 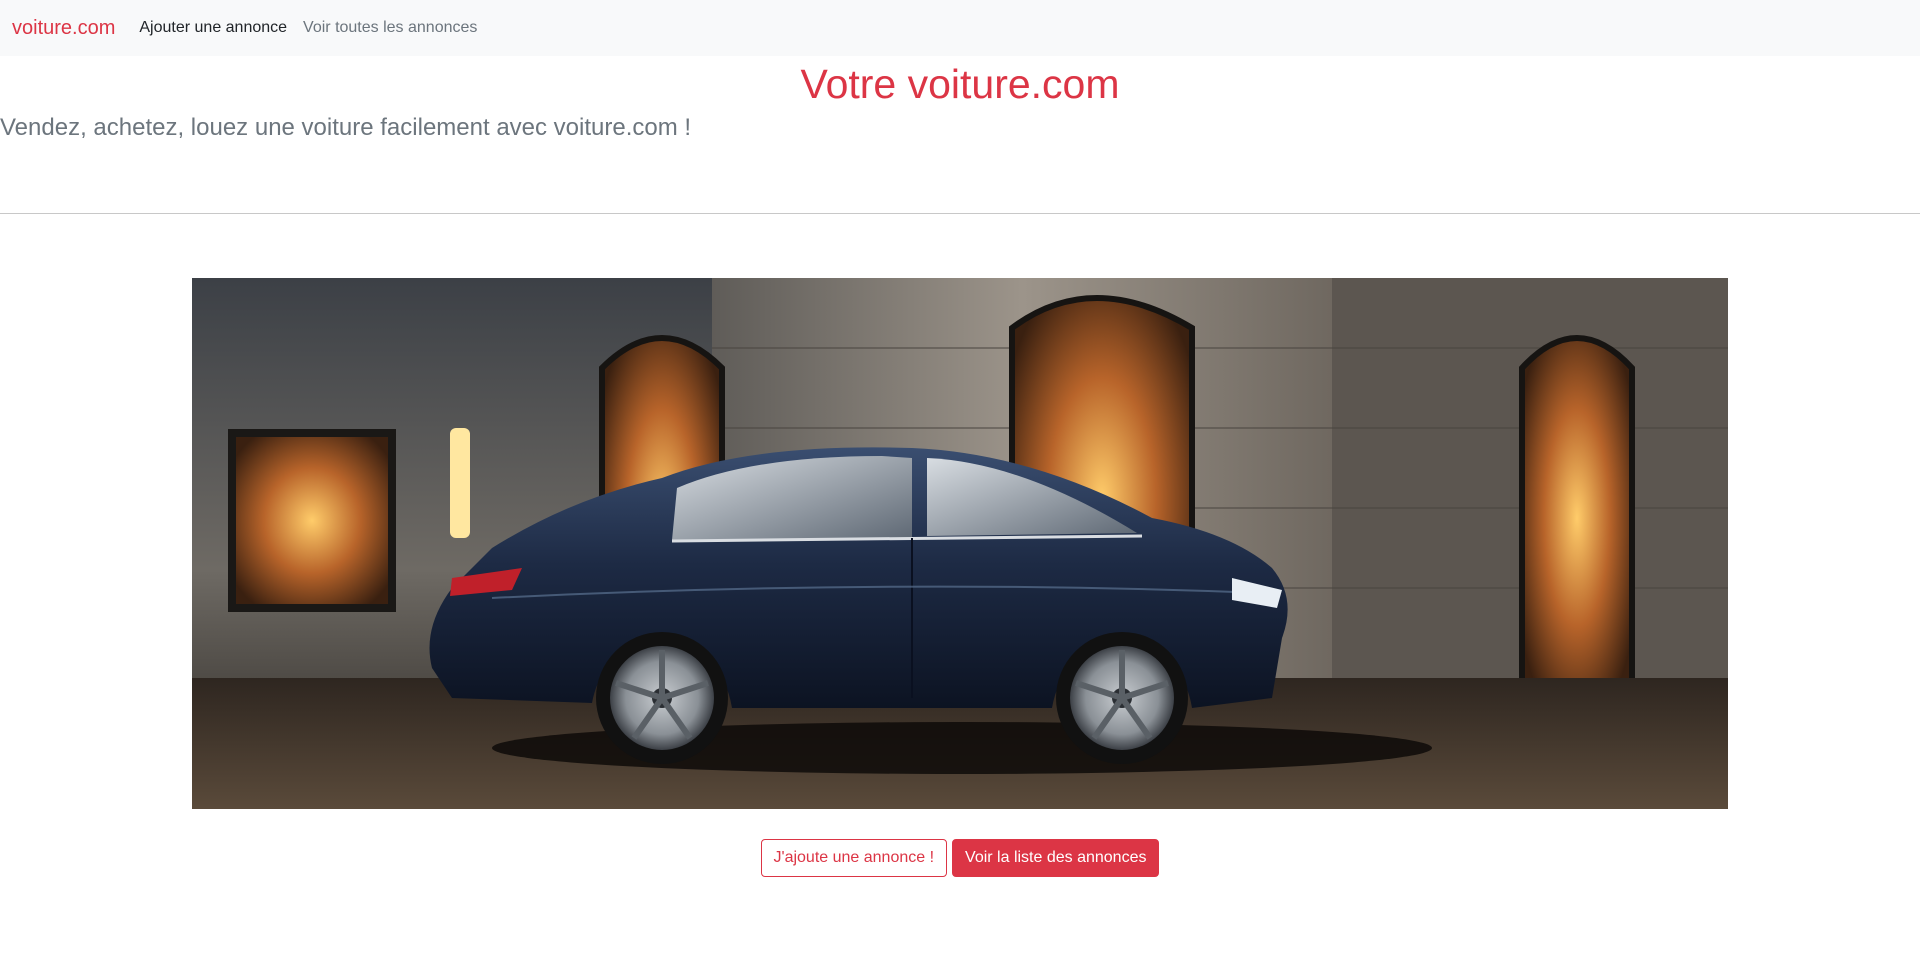 I want to click on view-listings-button: Voir la liste des annonces, so click(x=1056, y=858).